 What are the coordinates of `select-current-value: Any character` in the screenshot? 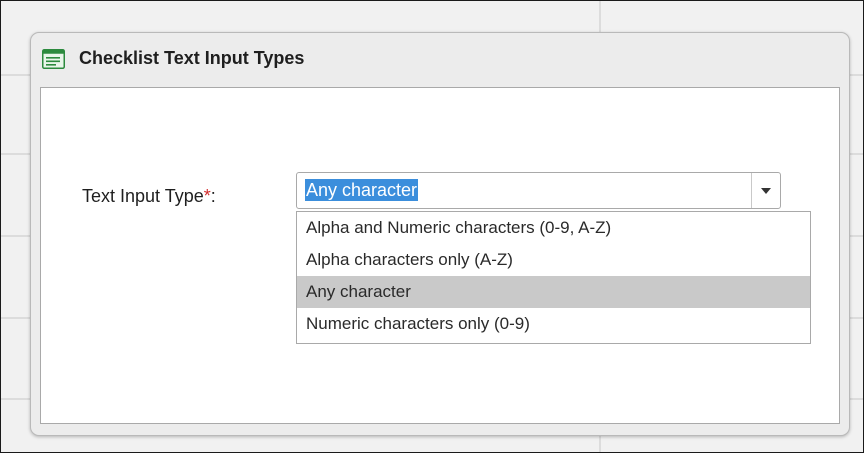 It's located at (362, 190).